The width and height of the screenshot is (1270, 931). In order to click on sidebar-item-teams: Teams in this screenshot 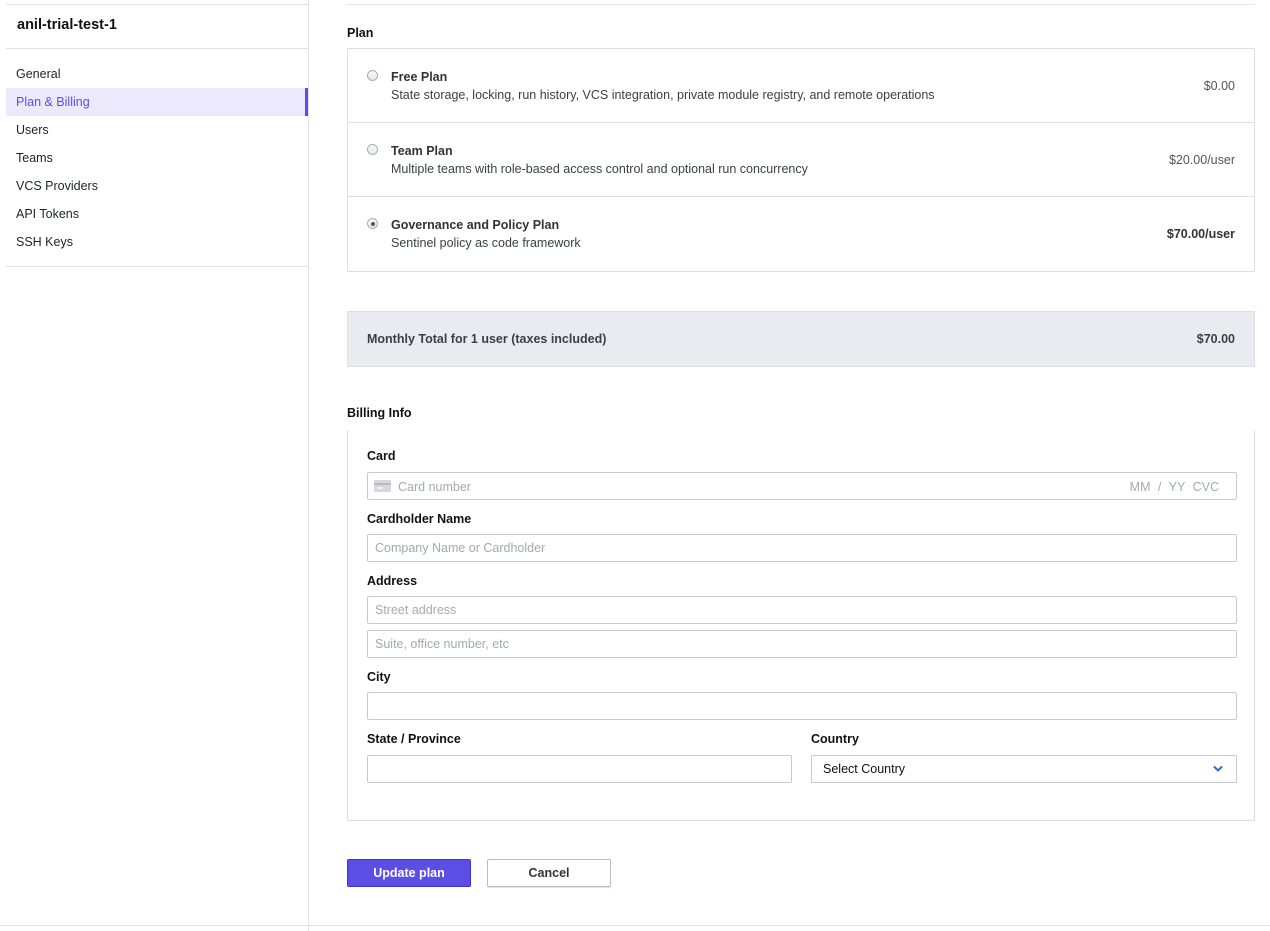, I will do `click(157, 158)`.